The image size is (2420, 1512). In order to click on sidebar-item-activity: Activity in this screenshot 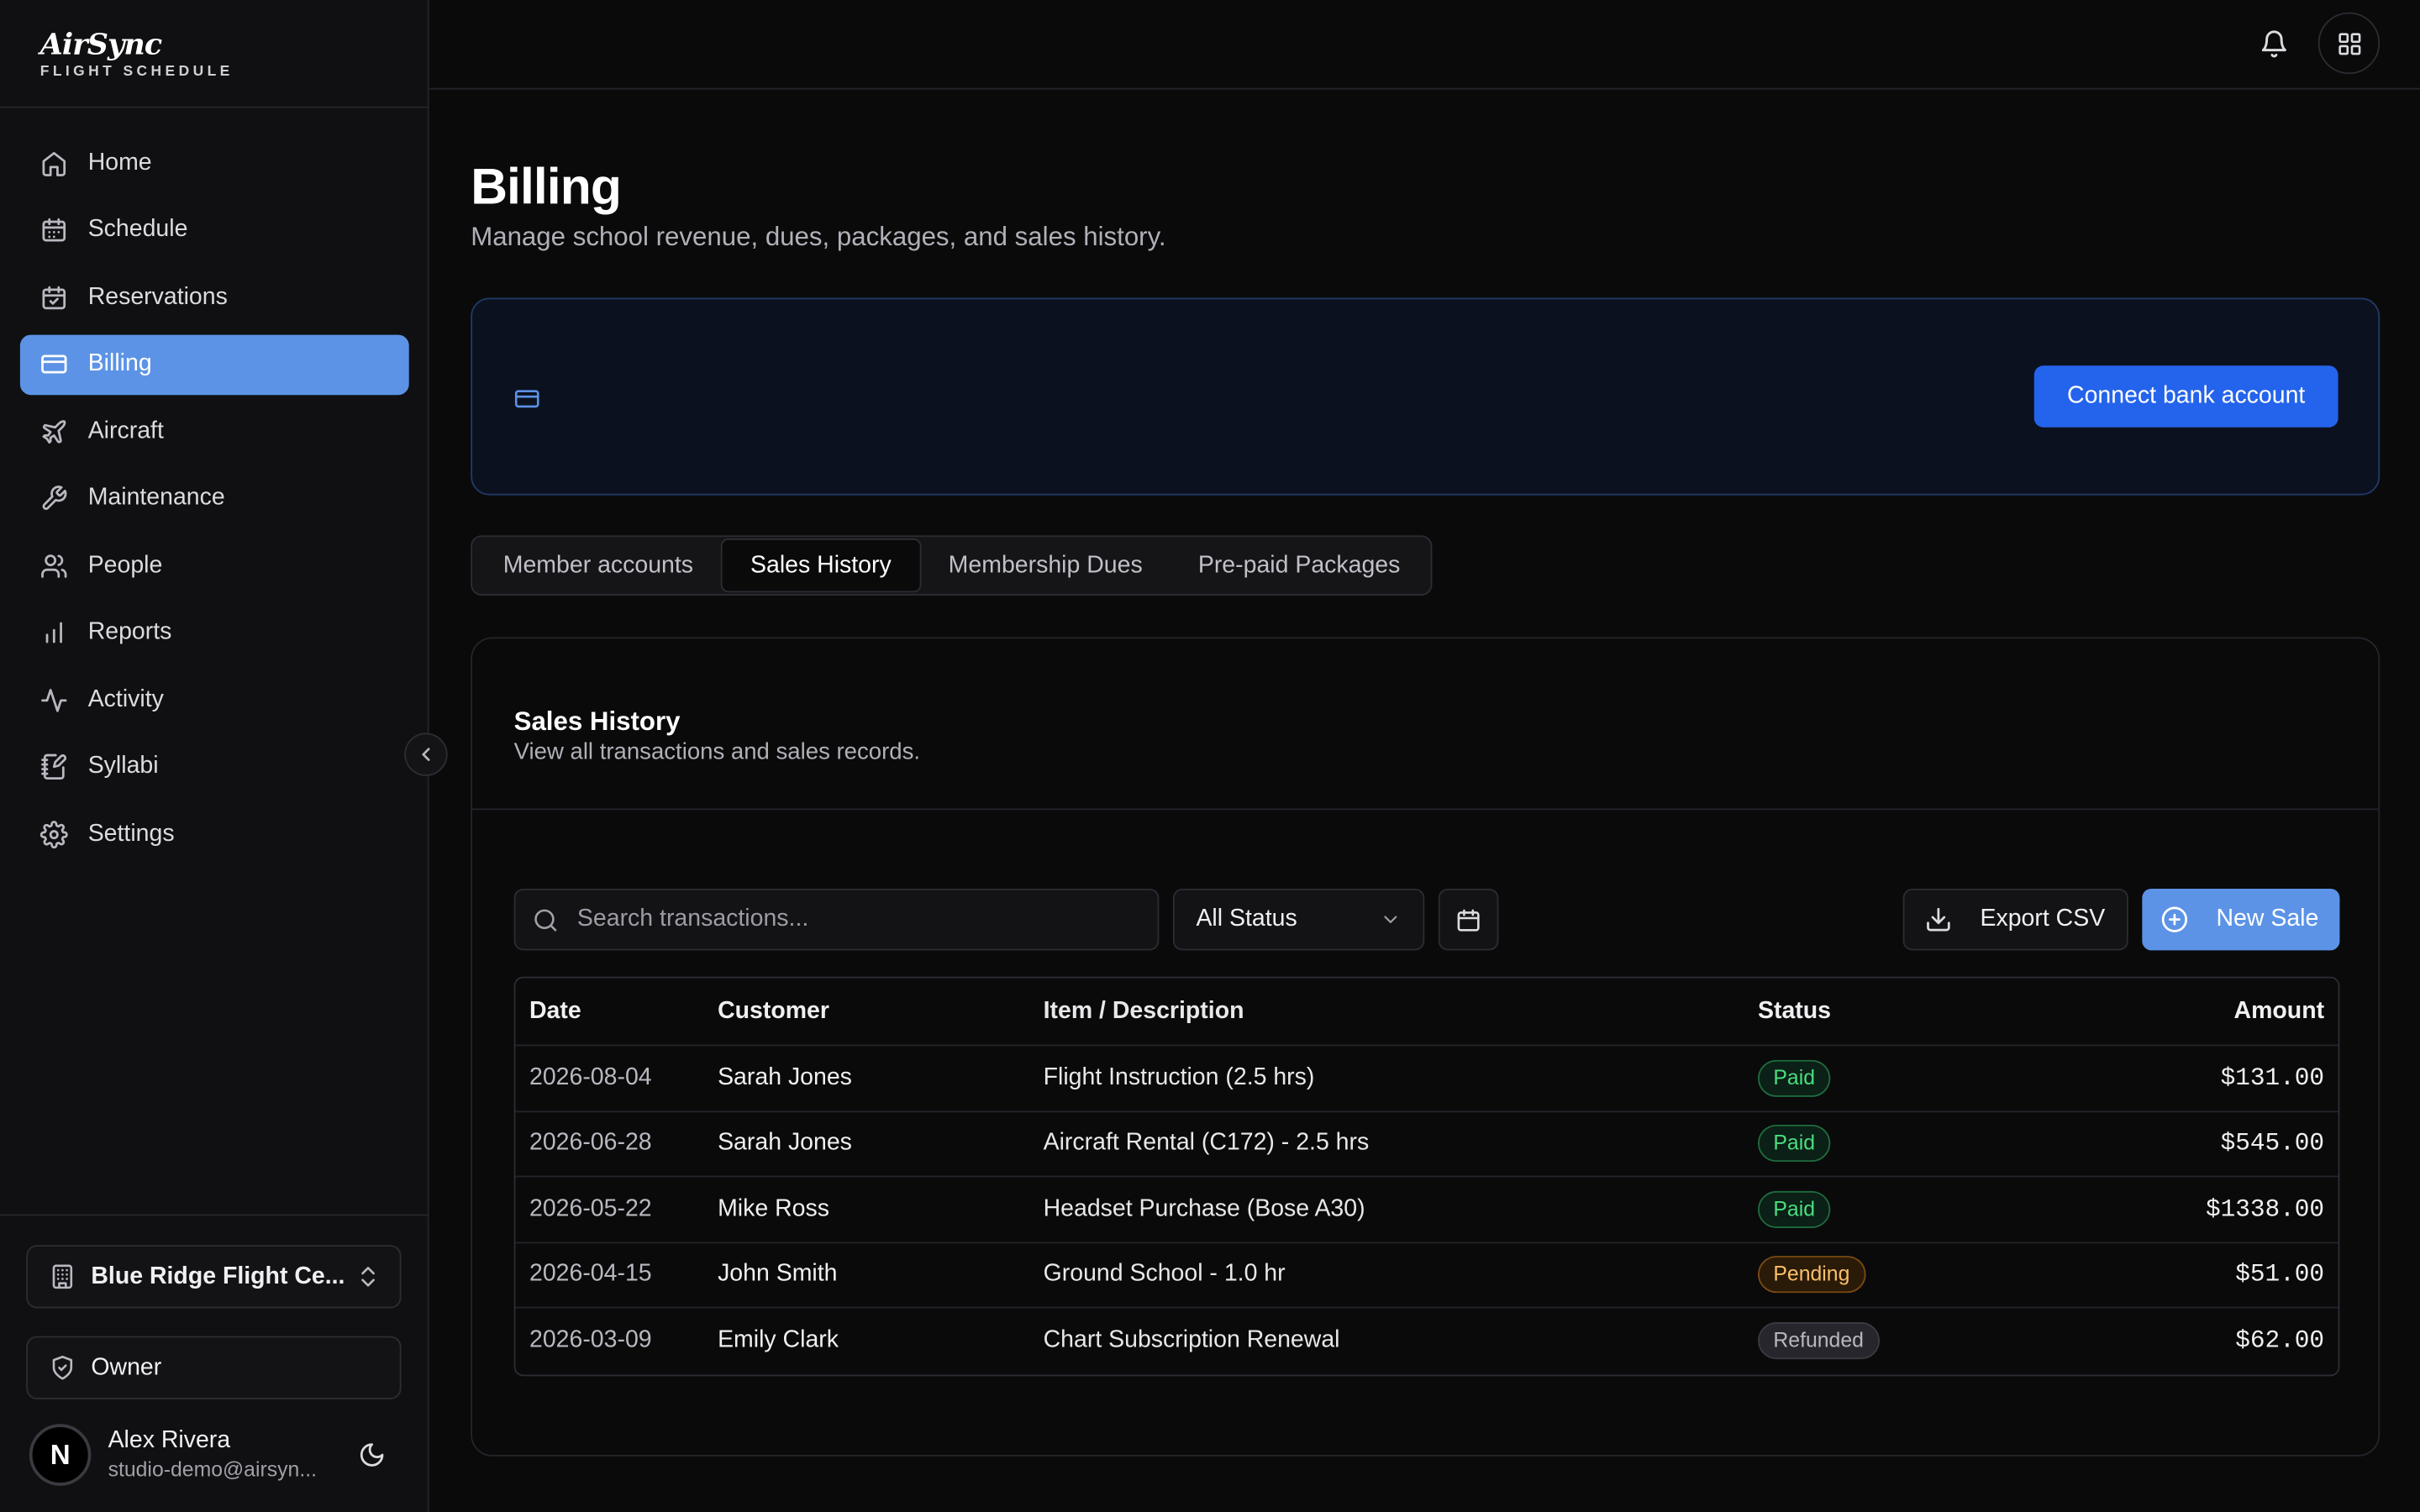, I will do `click(214, 699)`.